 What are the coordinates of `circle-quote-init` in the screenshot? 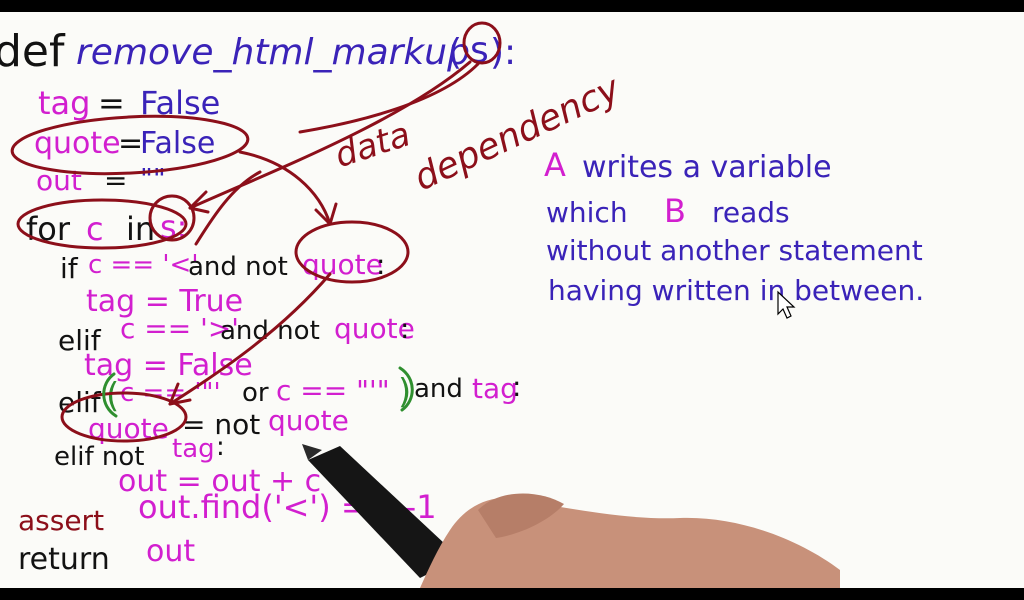 It's located at (130, 145).